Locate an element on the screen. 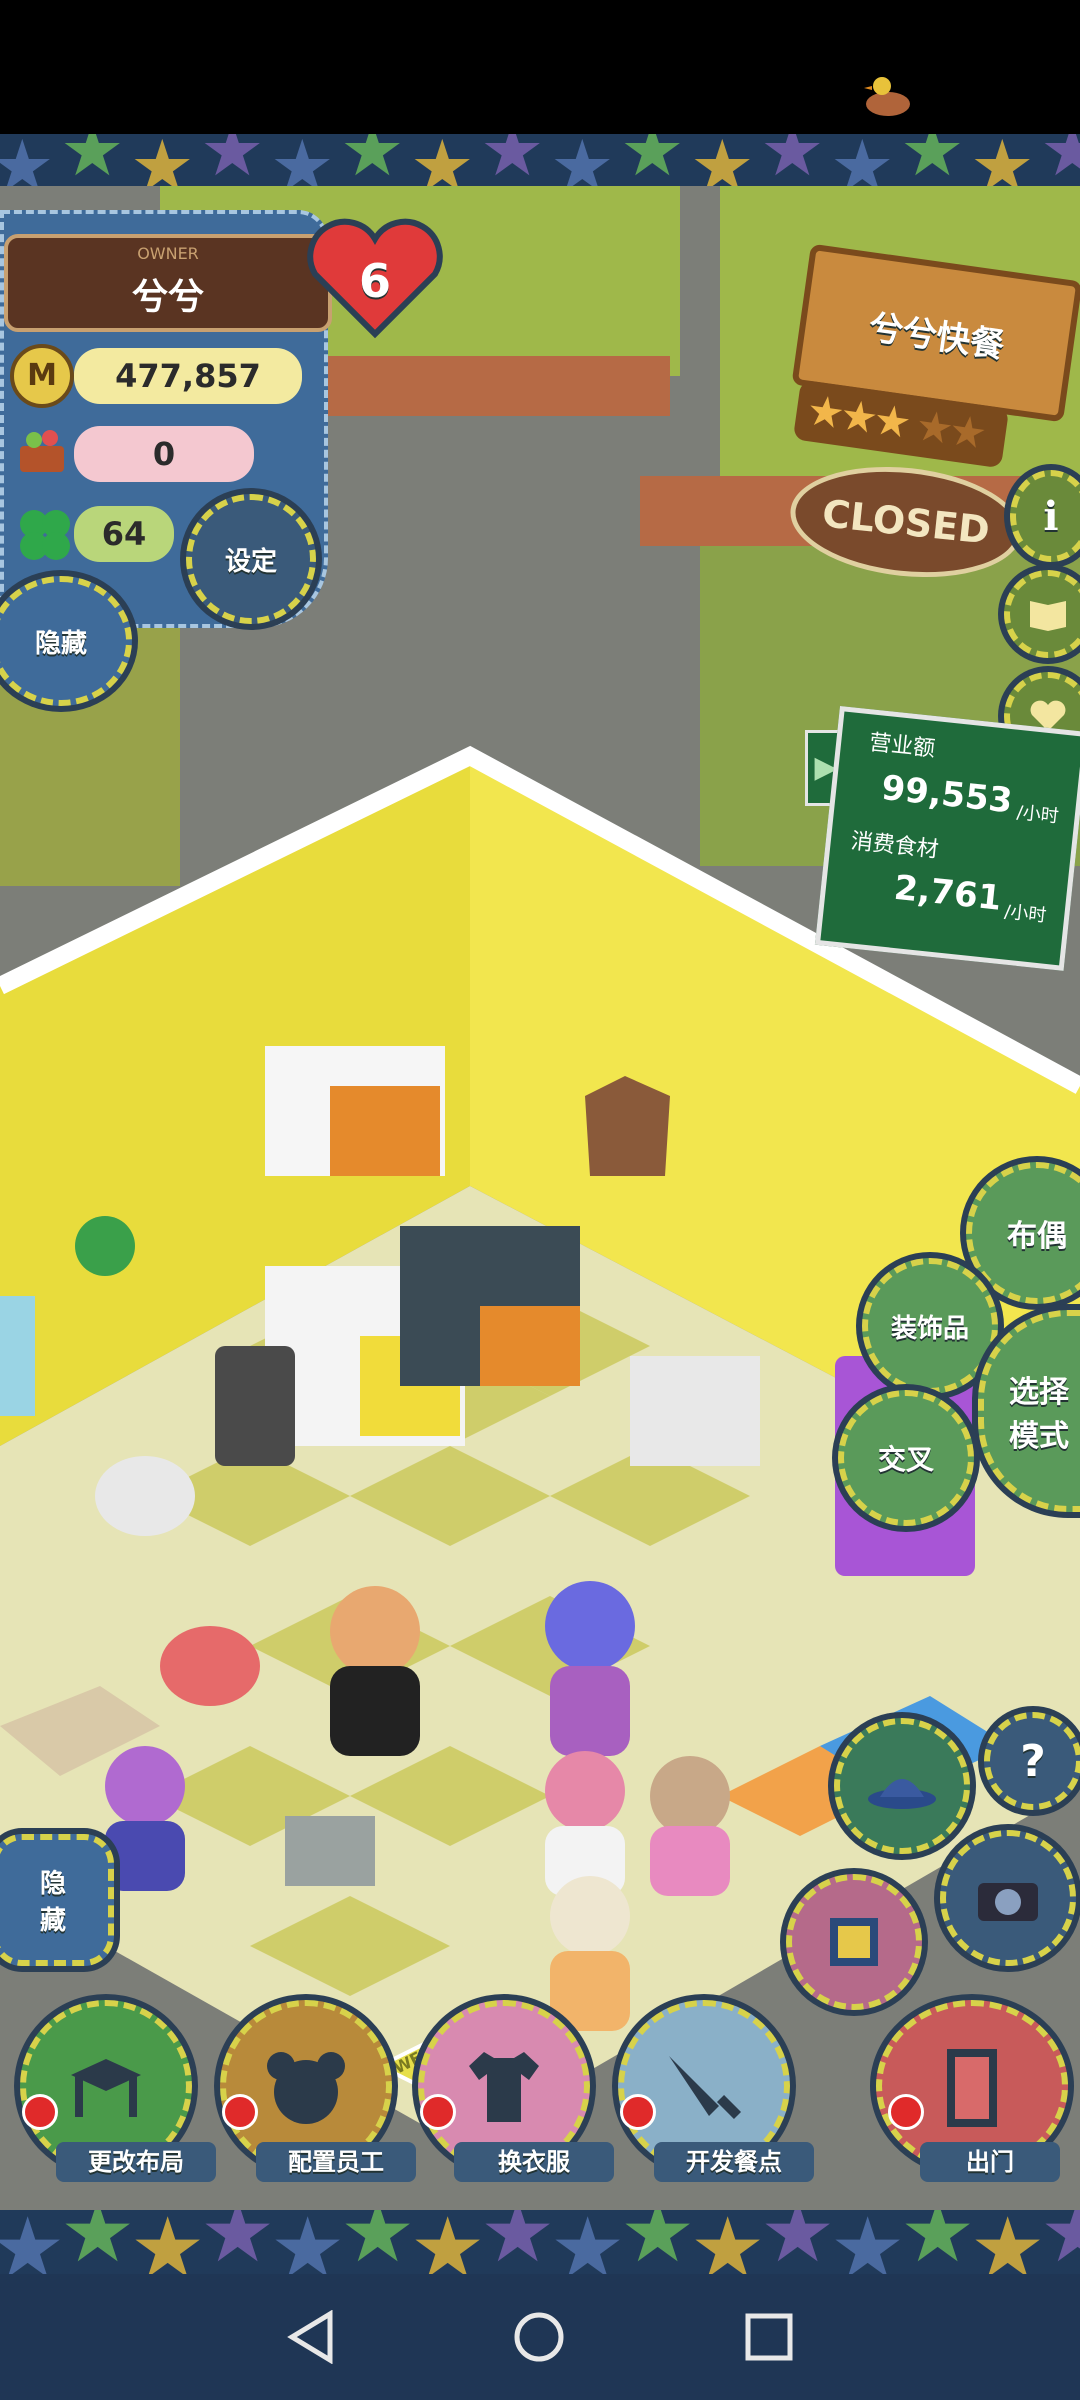 The image size is (1080, 2400). recents-nav-icon is located at coordinates (769, 2337).